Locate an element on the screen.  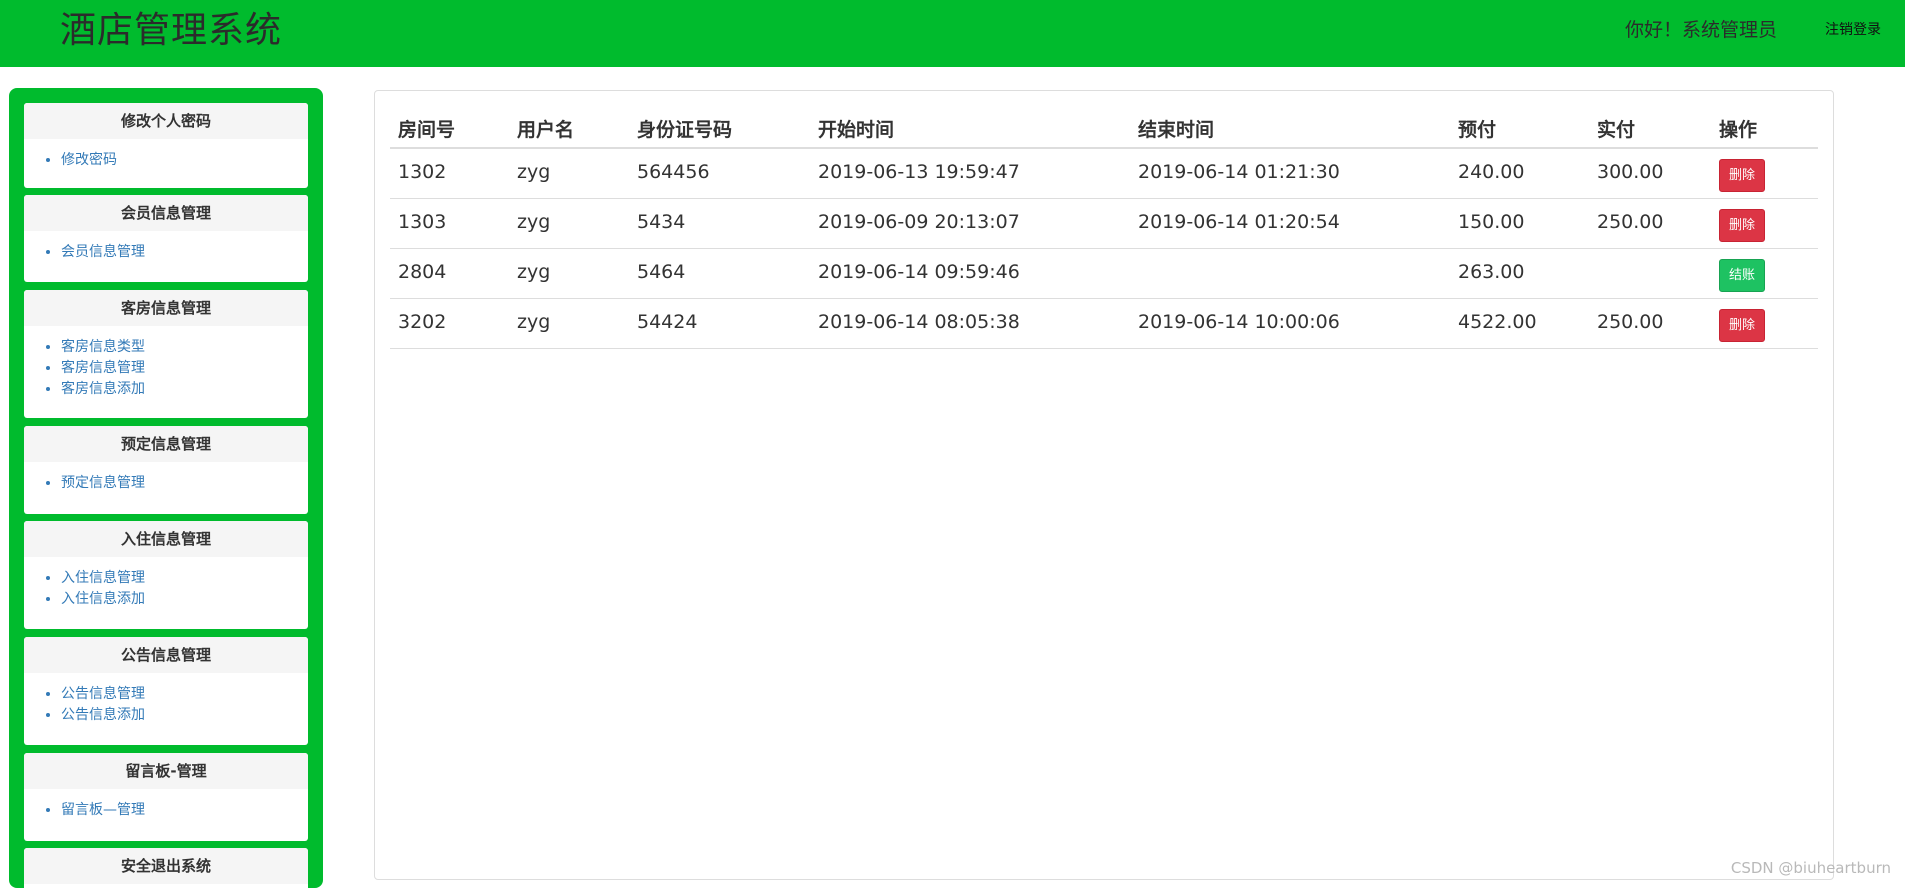
table-header-row: 房间号 用户名 身份证号码 开始时间 结束时间 预付 实付 操作 is located at coordinates (1104, 129).